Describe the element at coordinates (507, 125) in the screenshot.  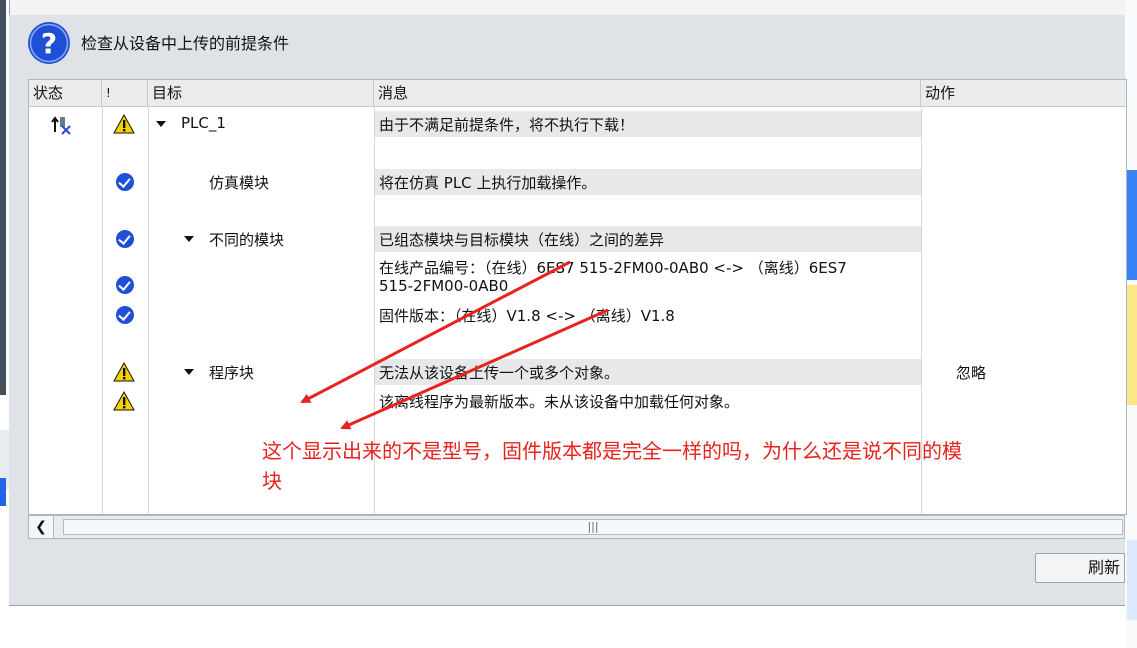
I see `message-text: 由于不满足前提条件，将不执行下载！` at that location.